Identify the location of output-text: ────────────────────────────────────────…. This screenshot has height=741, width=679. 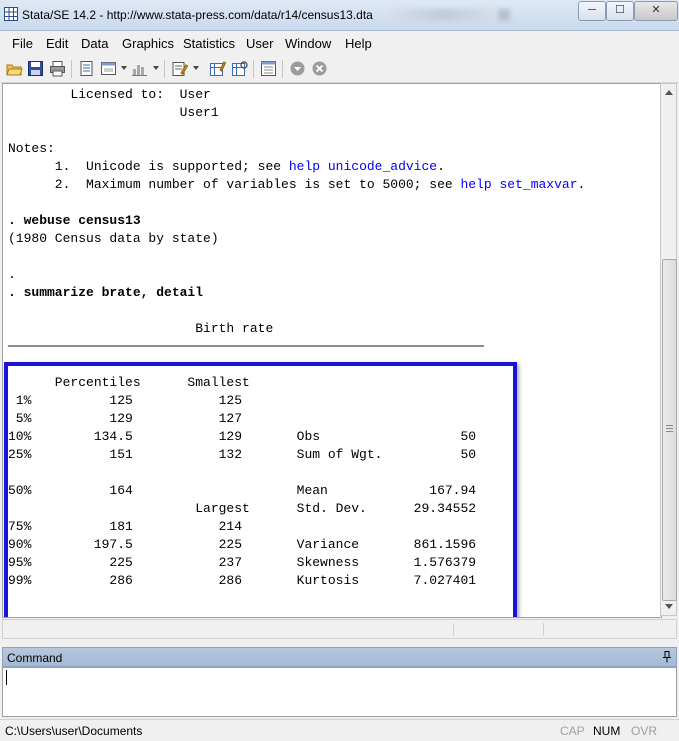
(246, 346).